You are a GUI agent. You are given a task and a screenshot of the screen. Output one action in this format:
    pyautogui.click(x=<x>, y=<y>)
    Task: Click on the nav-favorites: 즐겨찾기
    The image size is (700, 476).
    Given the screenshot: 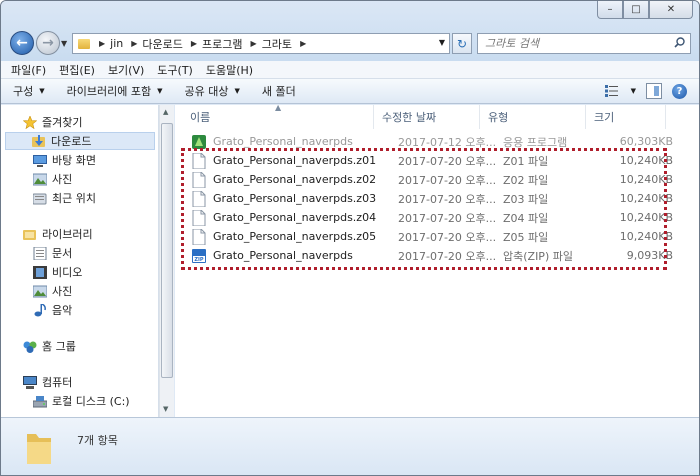 What is the action you would take?
    pyautogui.click(x=79, y=122)
    